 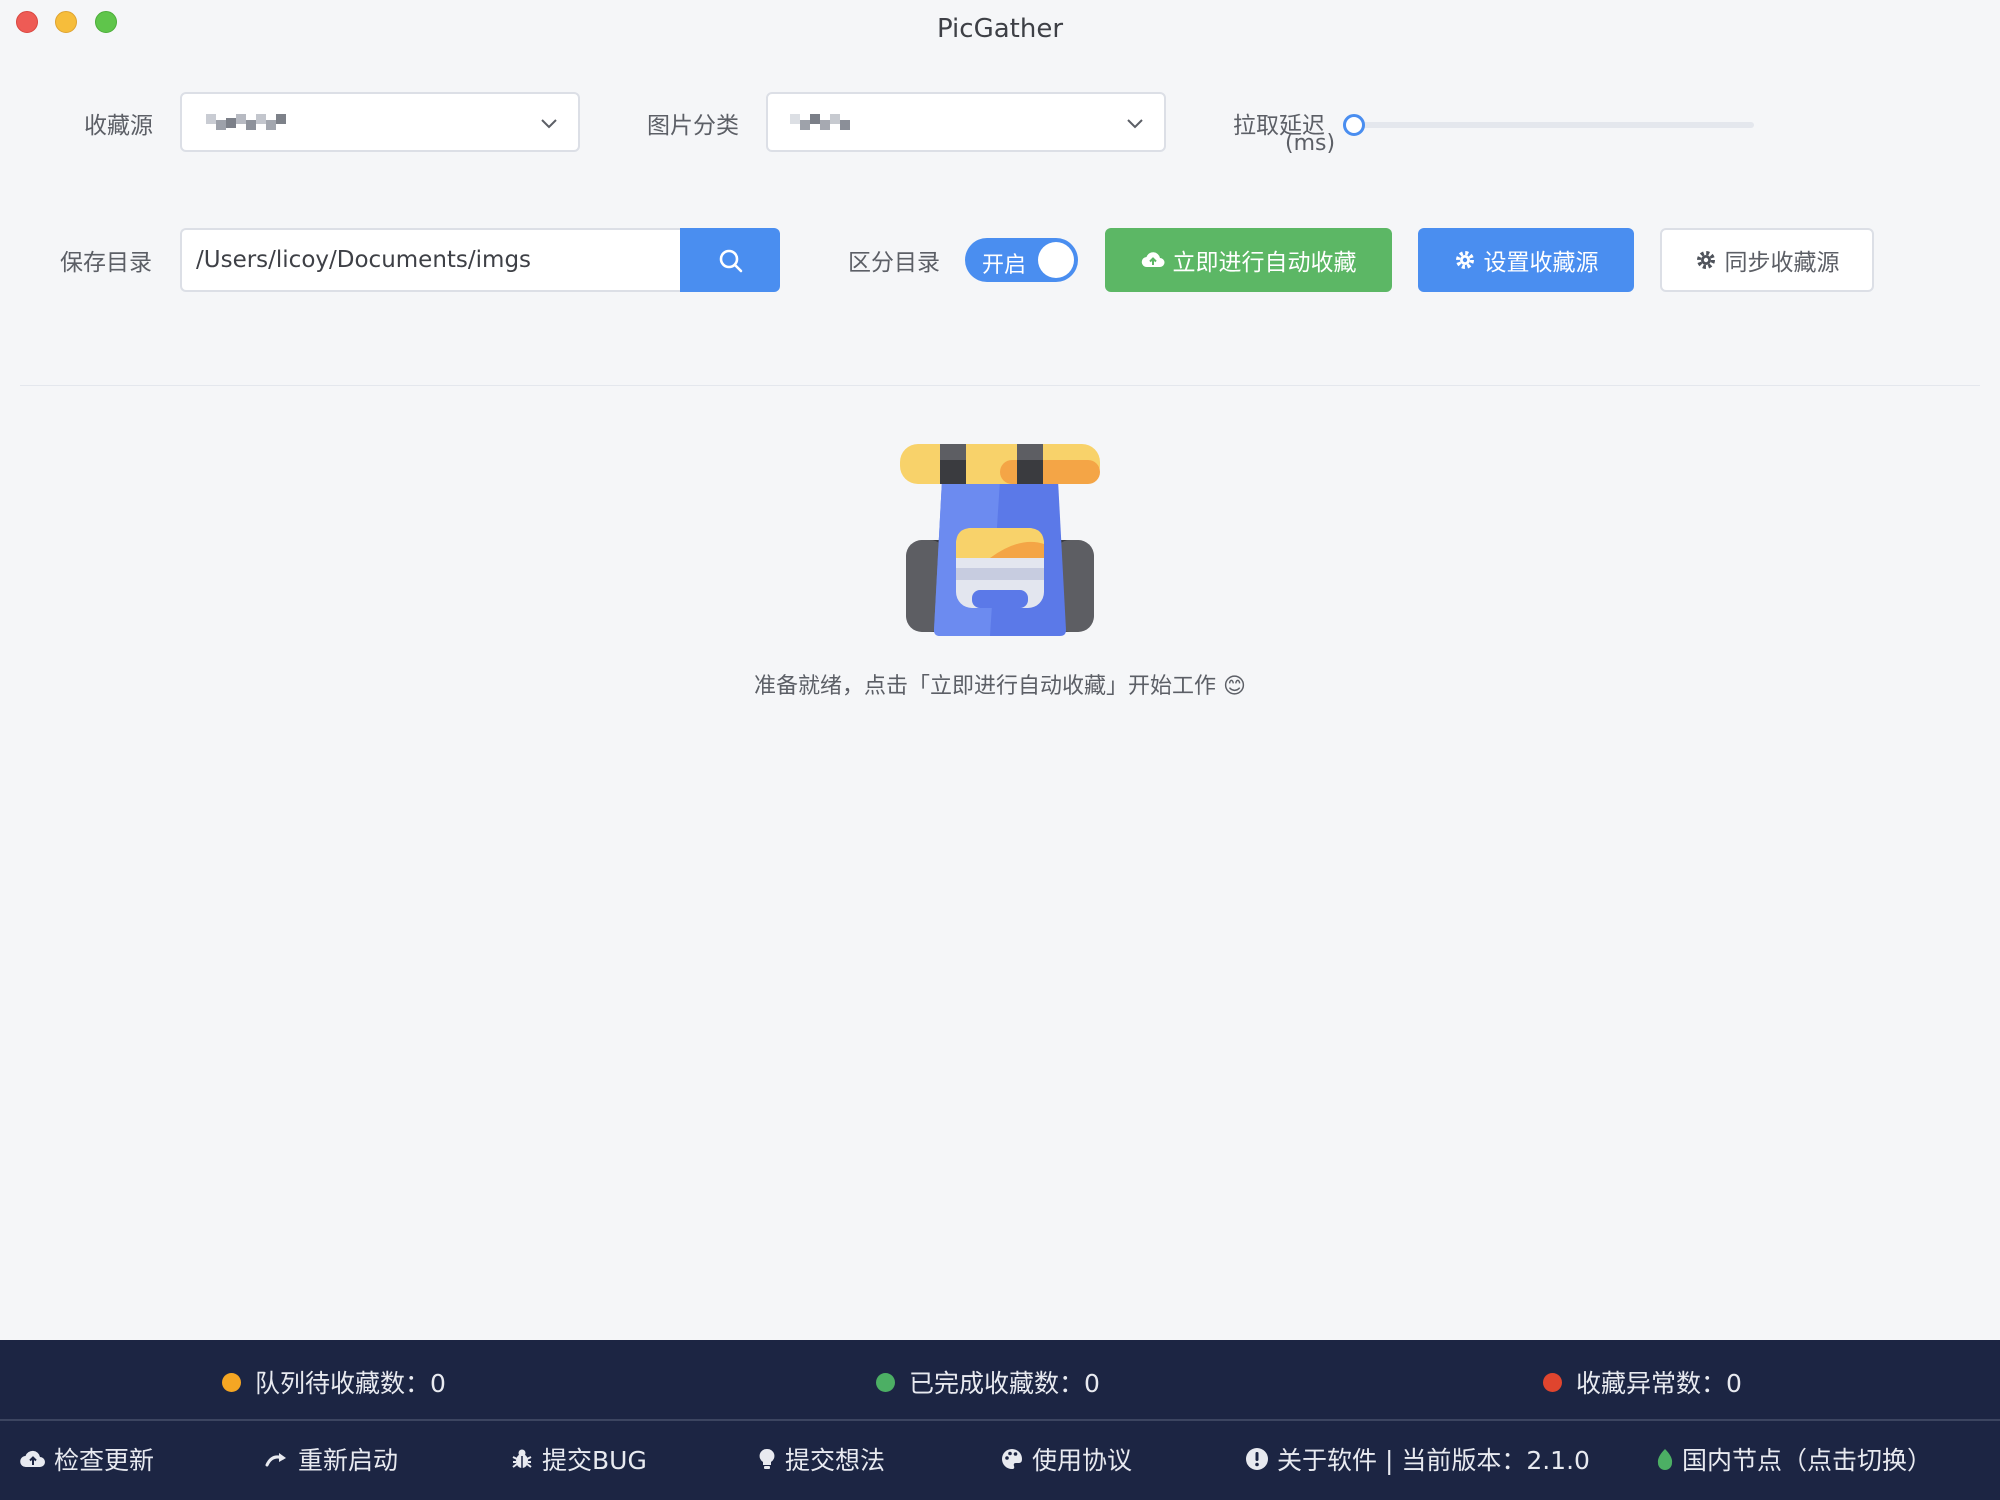 I want to click on delay-slider-track, so click(x=1553, y=125).